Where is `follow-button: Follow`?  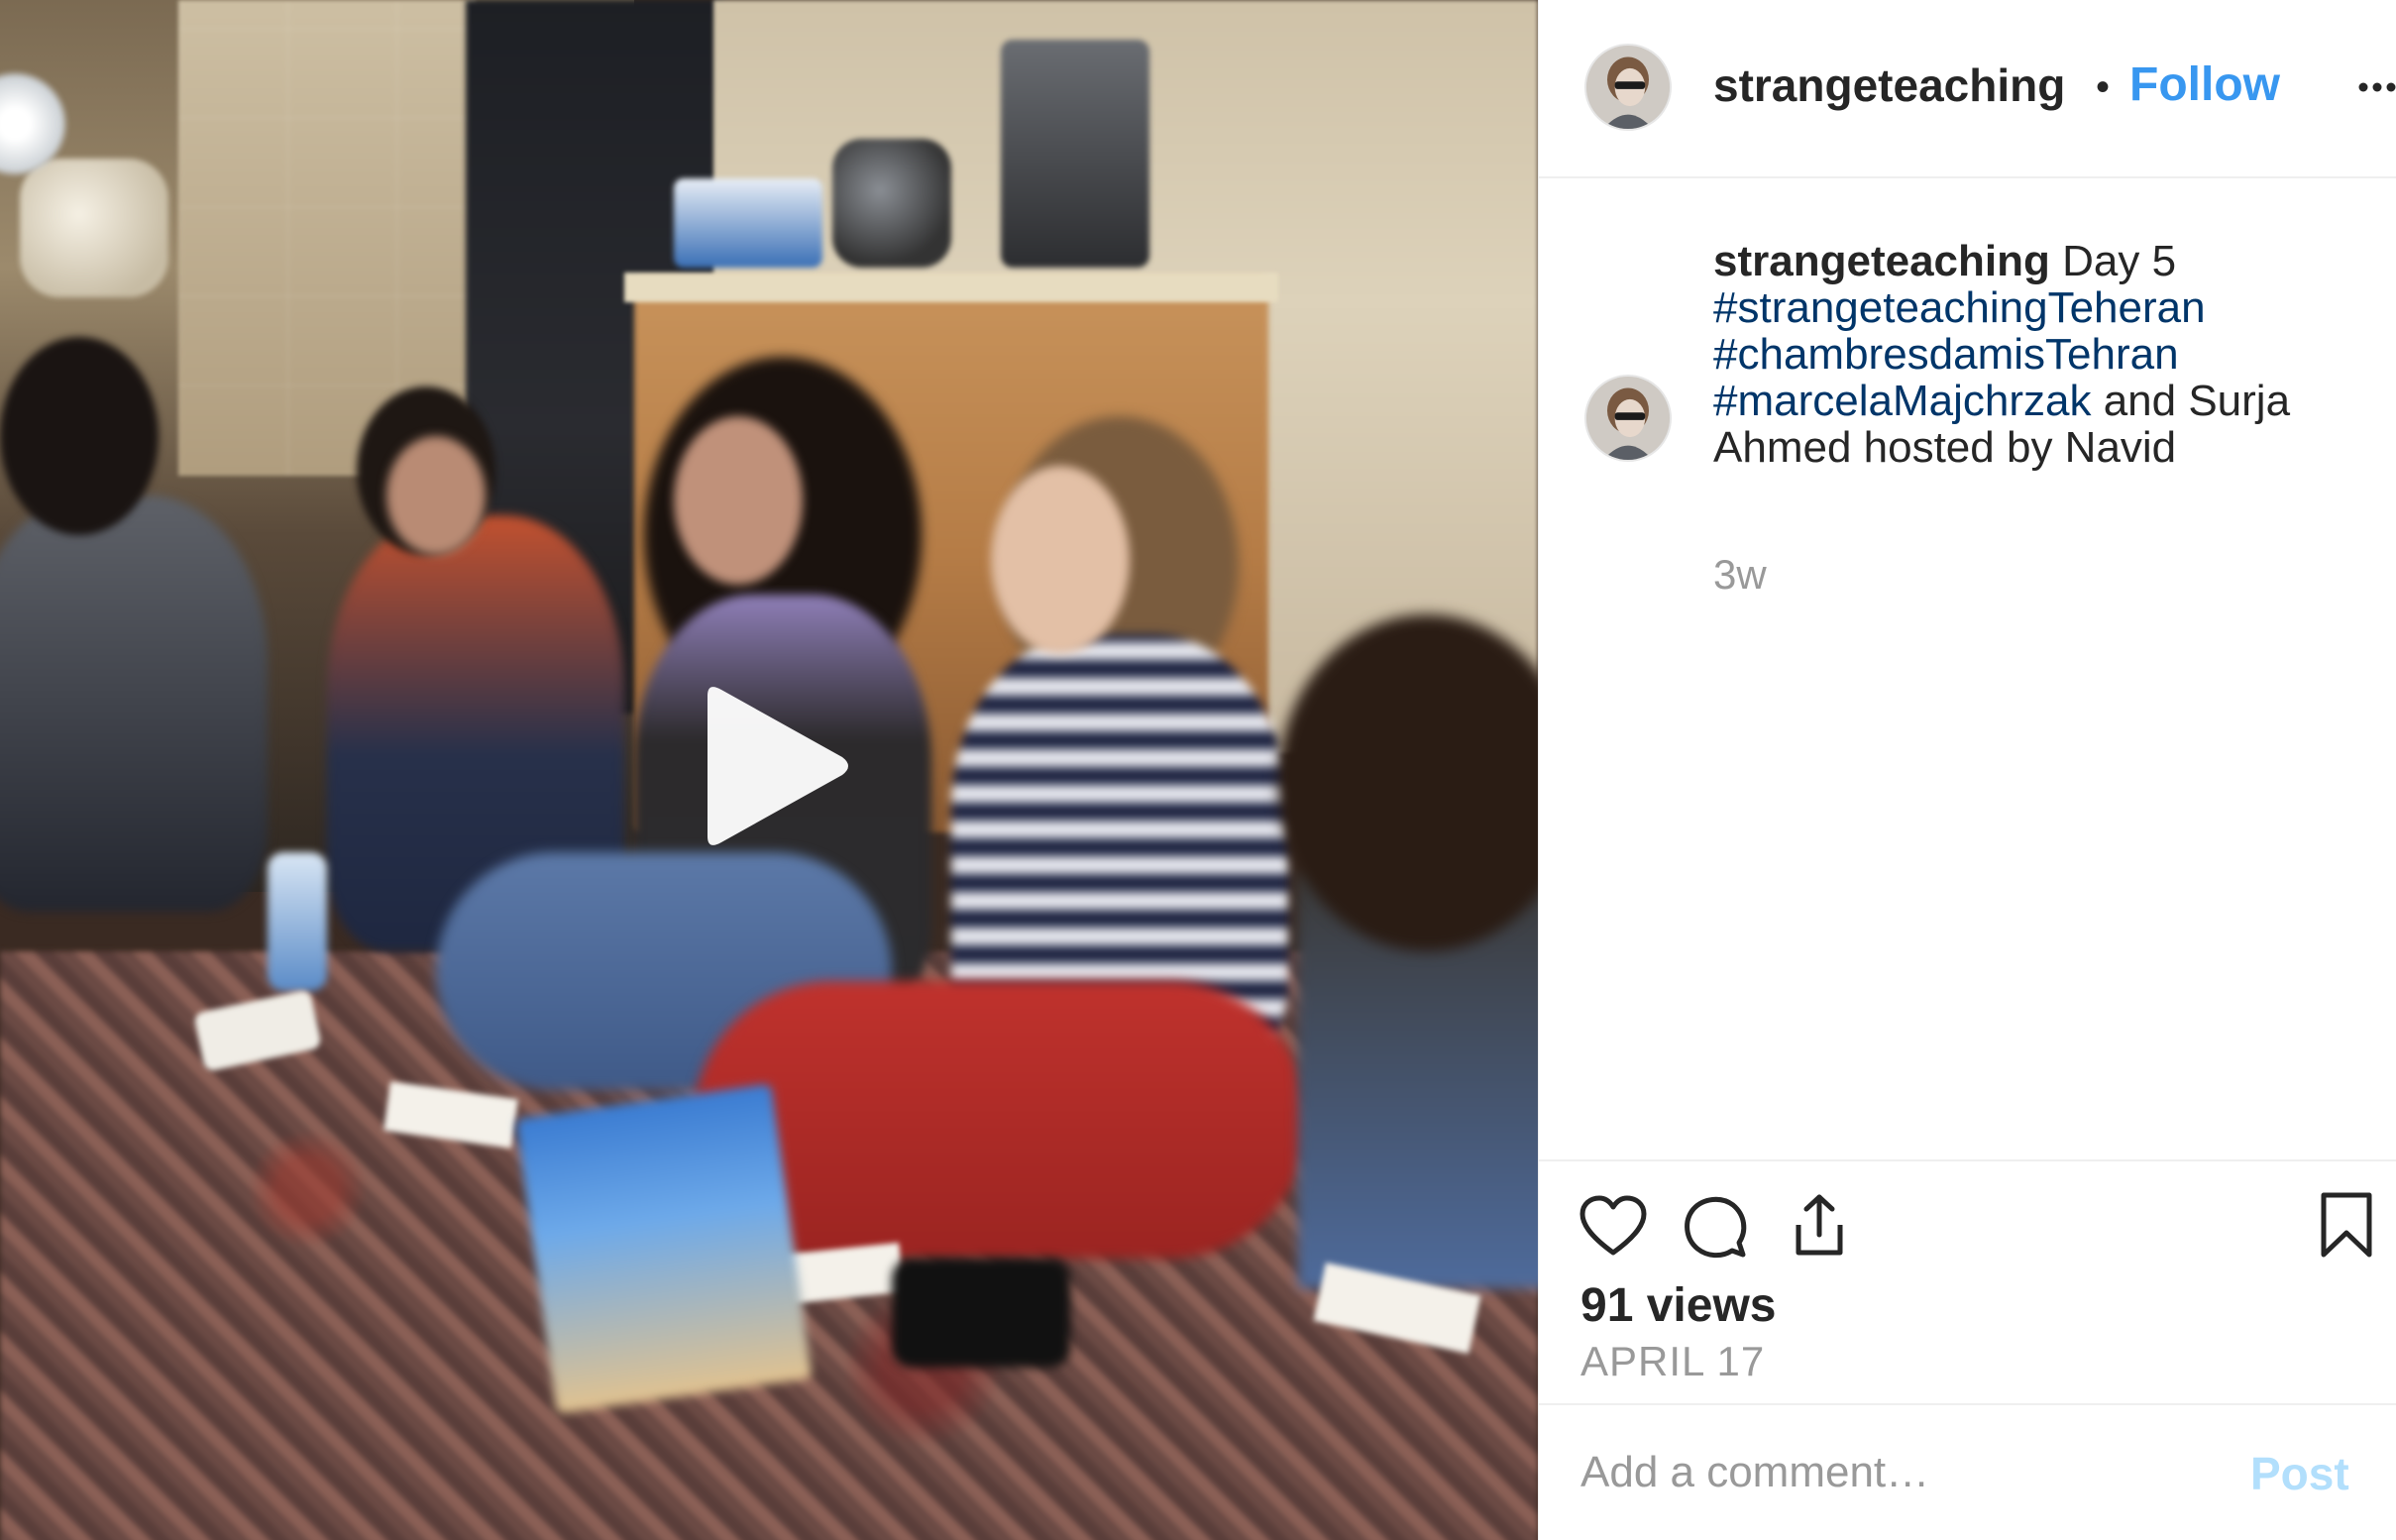
follow-button: Follow is located at coordinates (2204, 85).